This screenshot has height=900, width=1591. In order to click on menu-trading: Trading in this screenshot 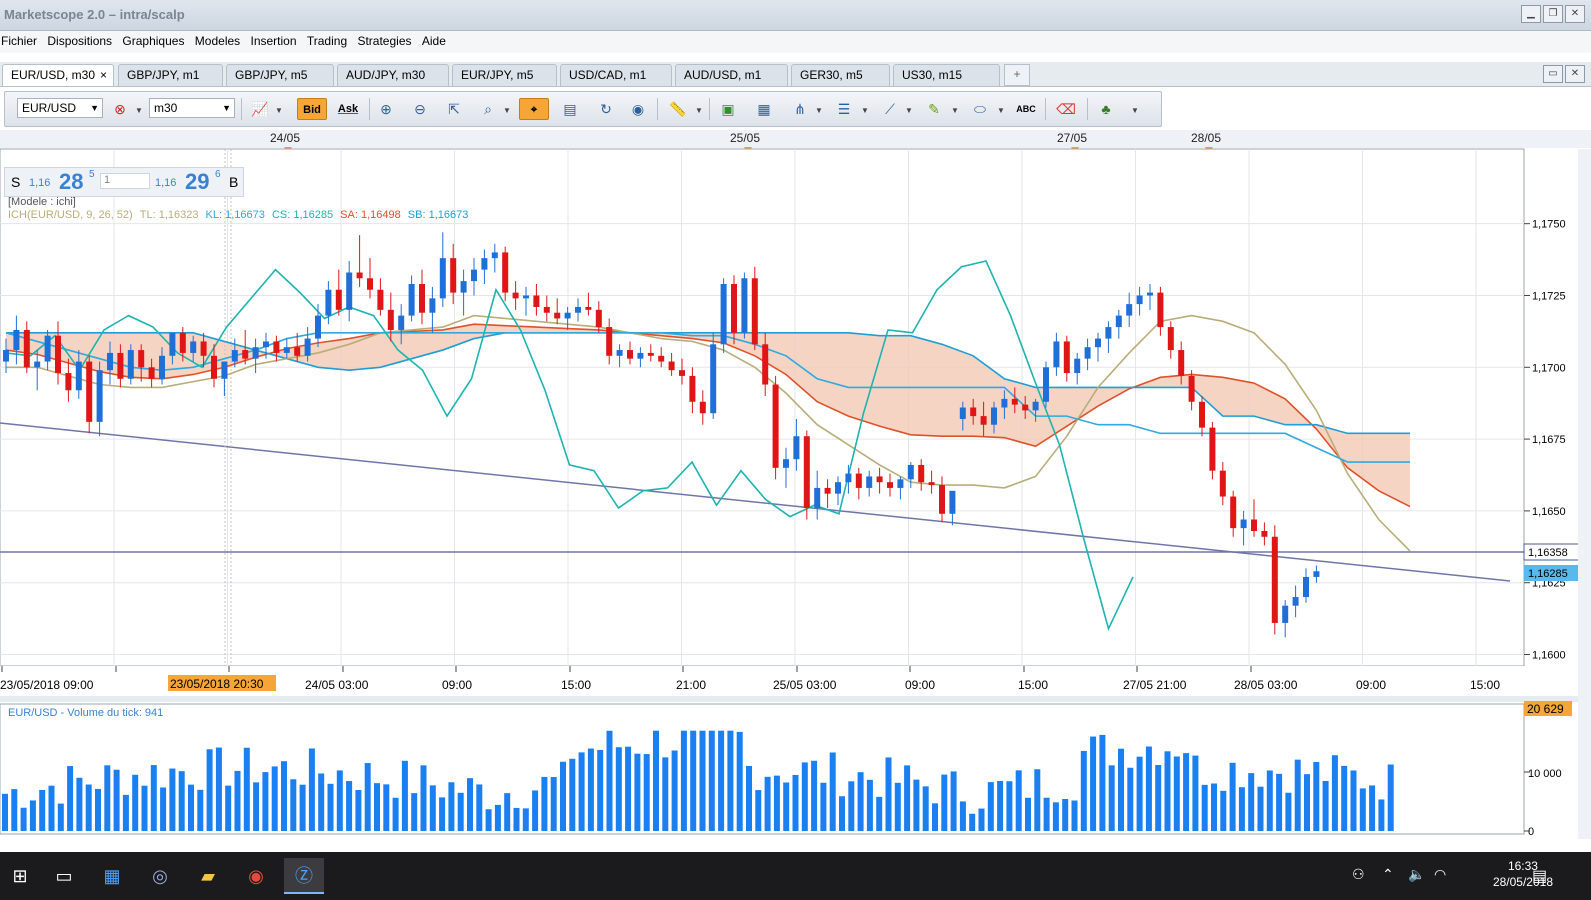, I will do `click(330, 39)`.